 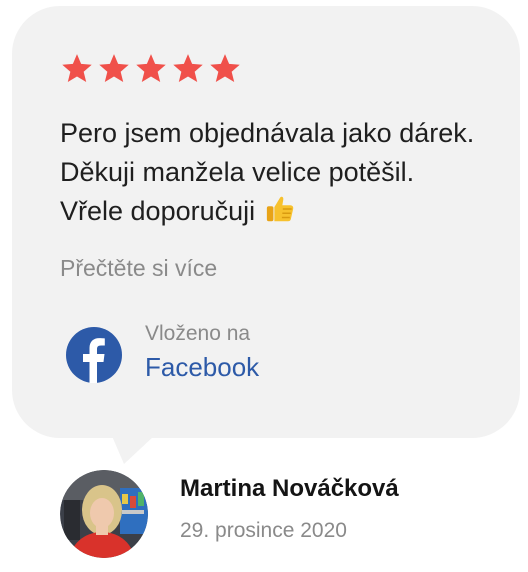 What do you see at coordinates (104, 514) in the screenshot?
I see `avatar` at bounding box center [104, 514].